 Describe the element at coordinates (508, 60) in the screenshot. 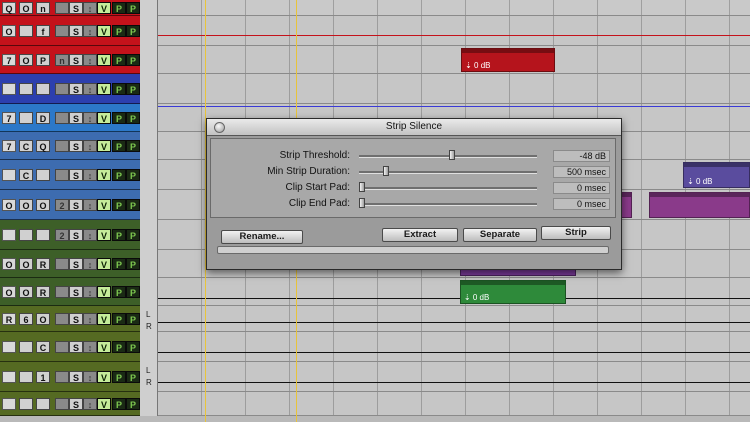

I see `audio-clip: ⇣ 0 dB` at that location.